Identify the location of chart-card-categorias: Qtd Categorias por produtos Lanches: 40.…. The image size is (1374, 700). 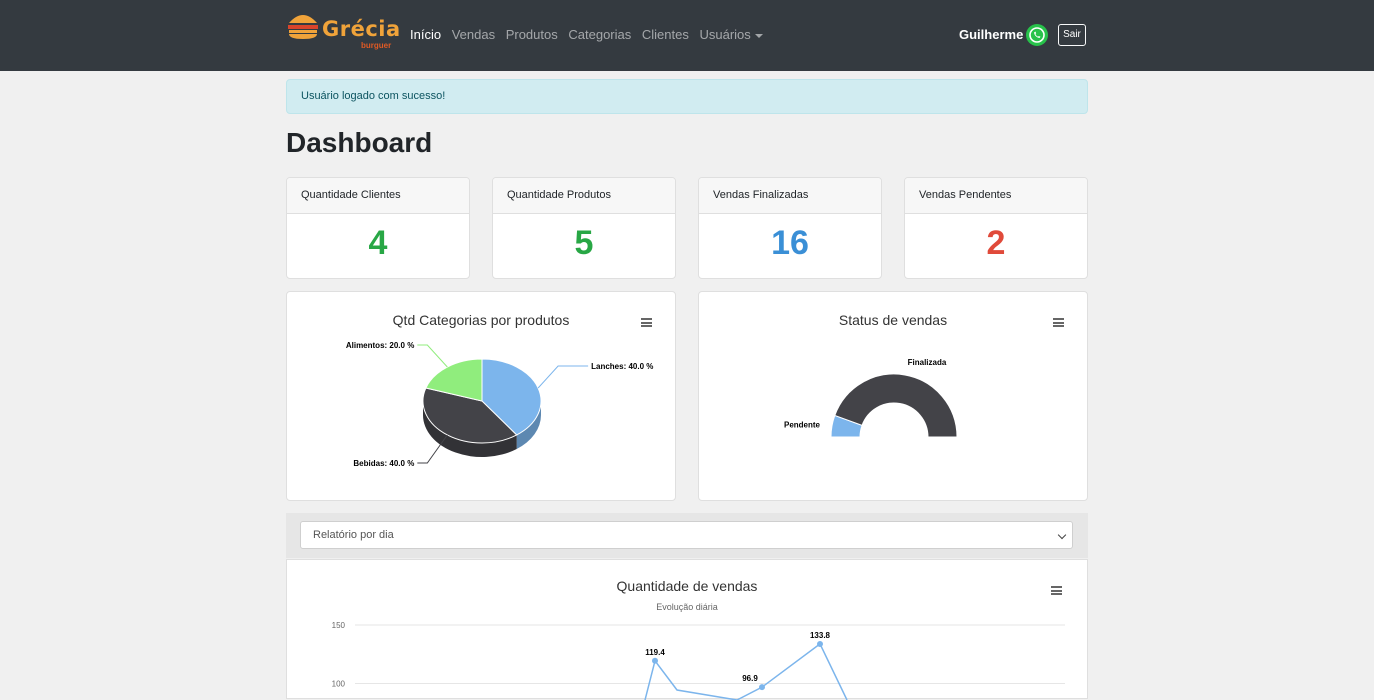
(481, 396).